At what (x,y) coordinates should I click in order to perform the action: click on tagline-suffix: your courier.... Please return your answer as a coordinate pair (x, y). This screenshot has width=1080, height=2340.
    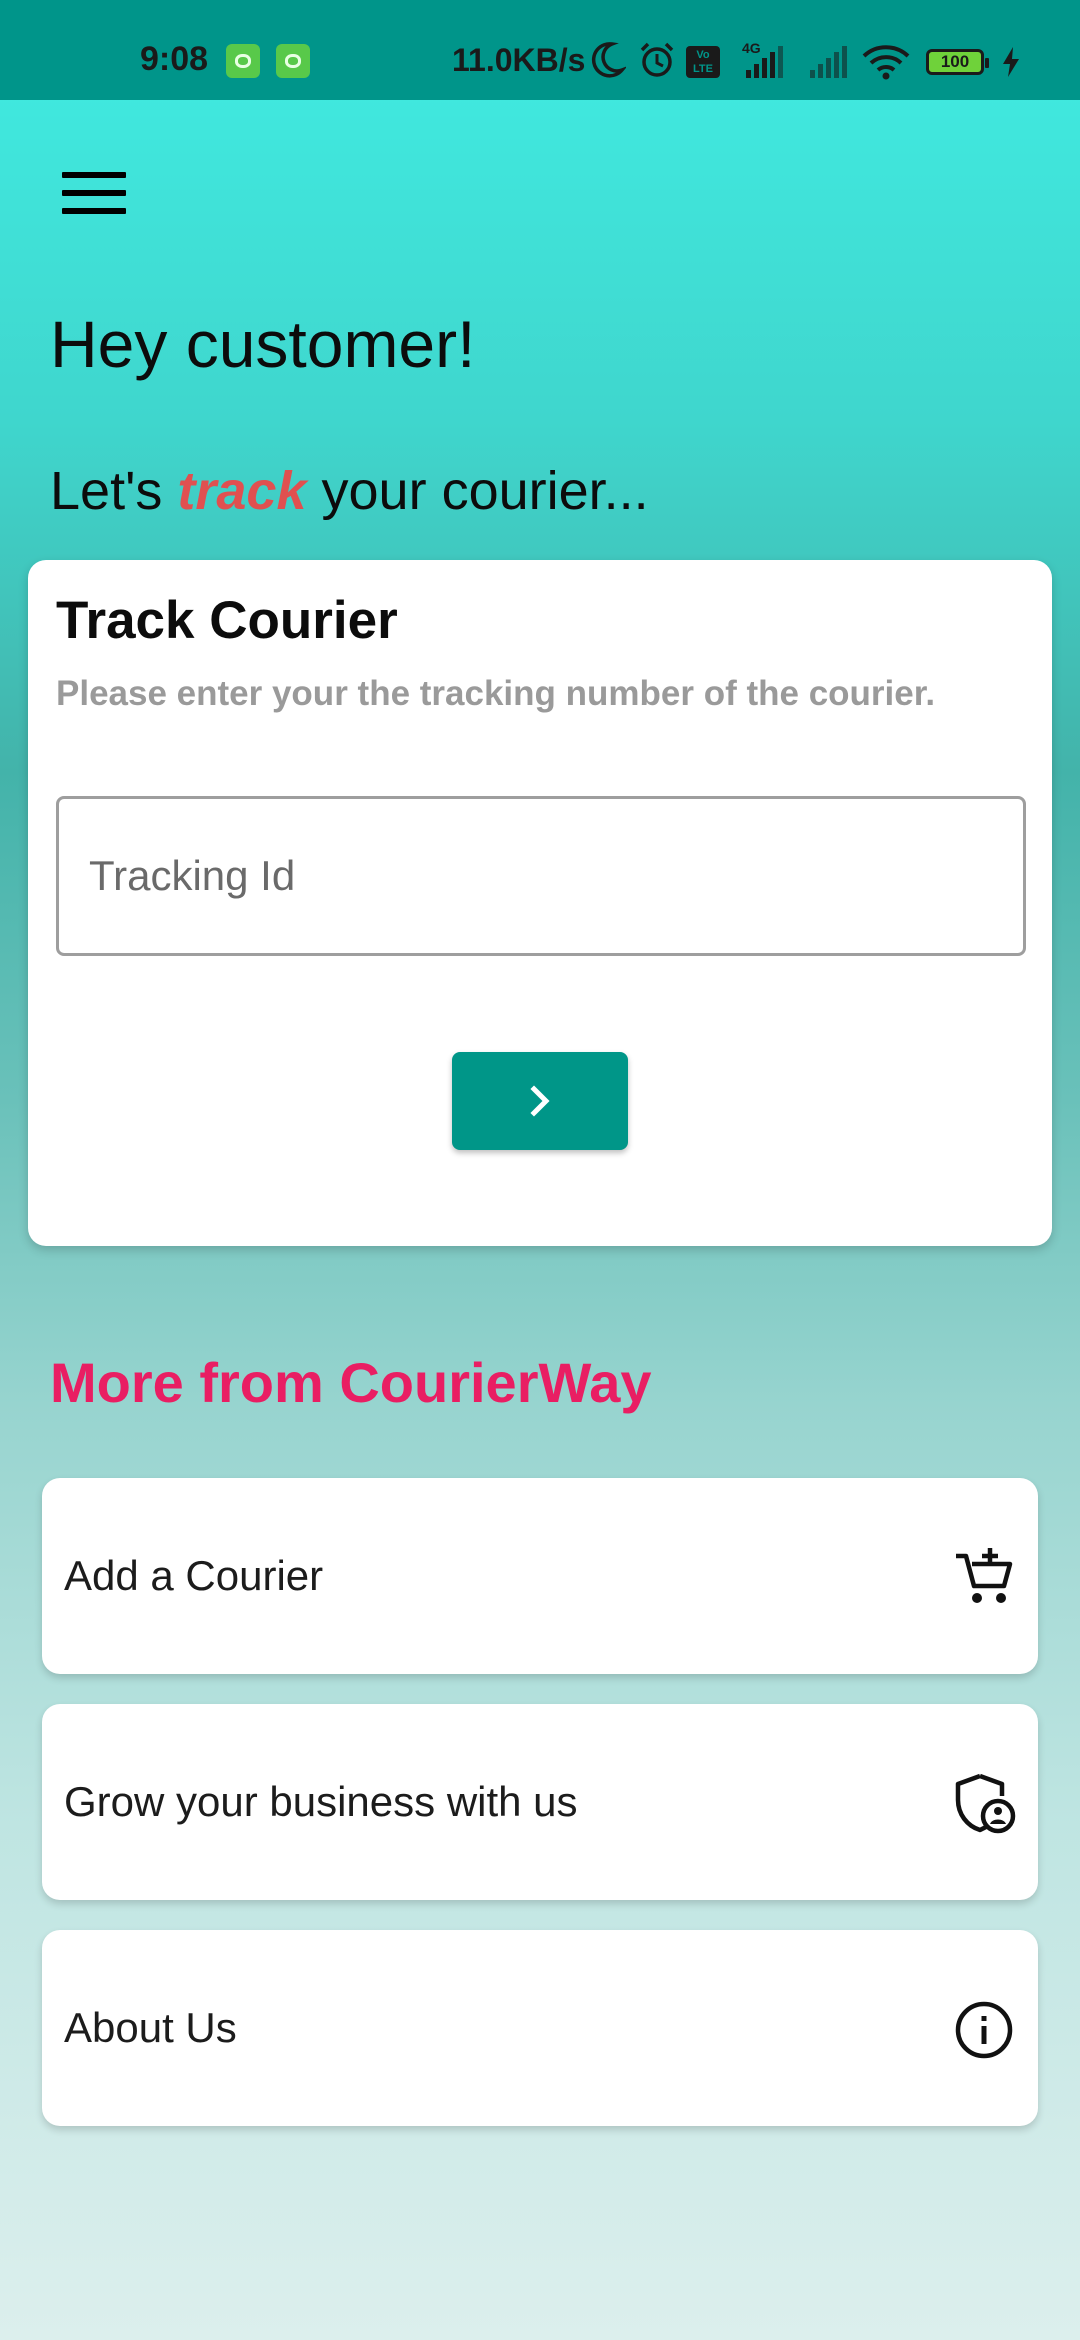
    Looking at the image, I should click on (485, 491).